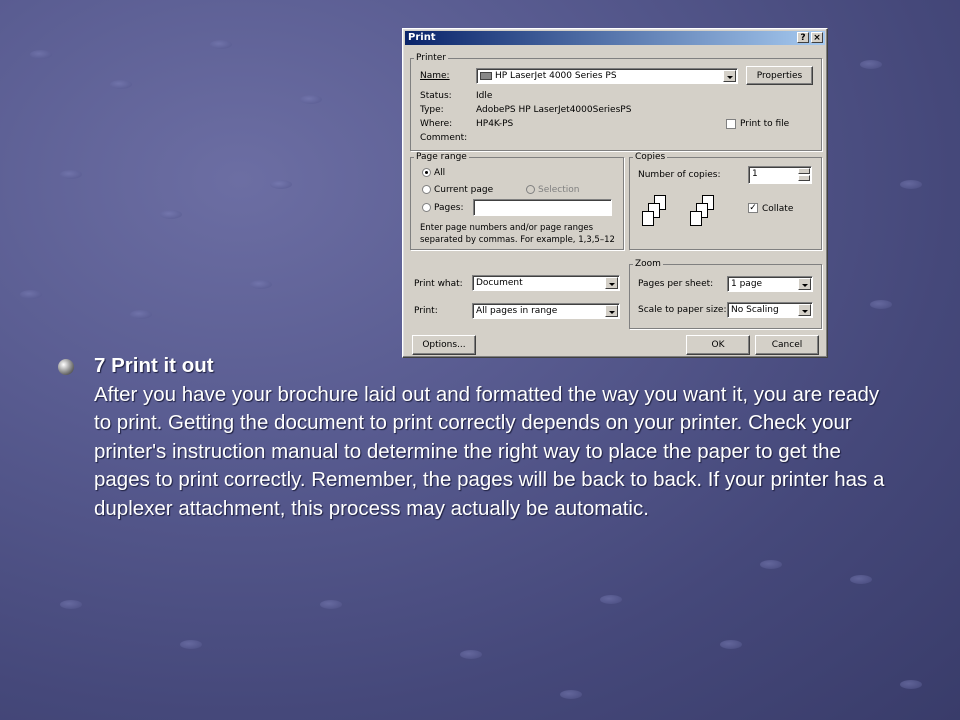 The height and width of the screenshot is (720, 960). I want to click on print-what-label: Print what:, so click(438, 284).